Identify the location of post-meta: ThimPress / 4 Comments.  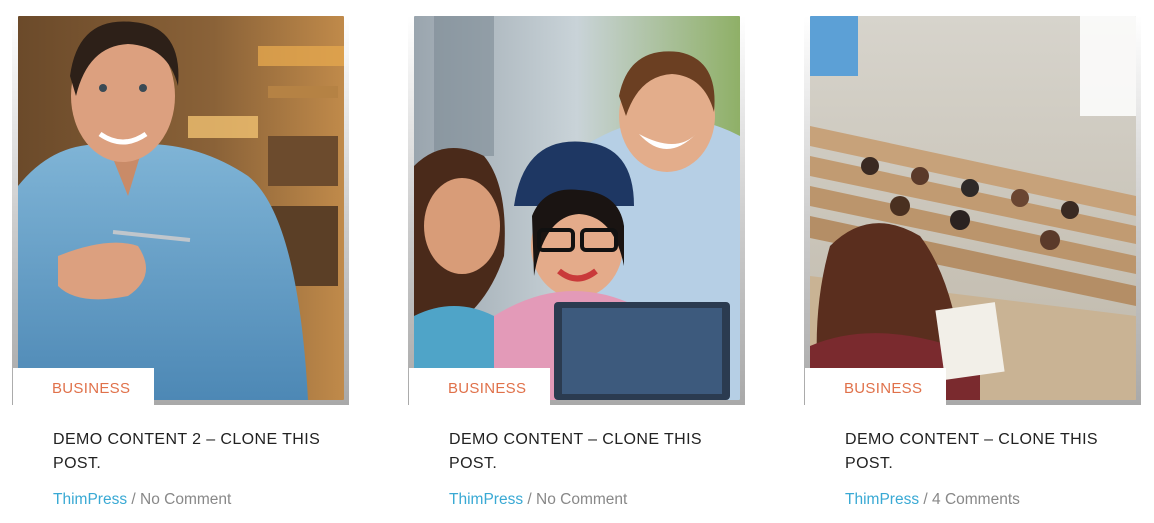
(932, 500).